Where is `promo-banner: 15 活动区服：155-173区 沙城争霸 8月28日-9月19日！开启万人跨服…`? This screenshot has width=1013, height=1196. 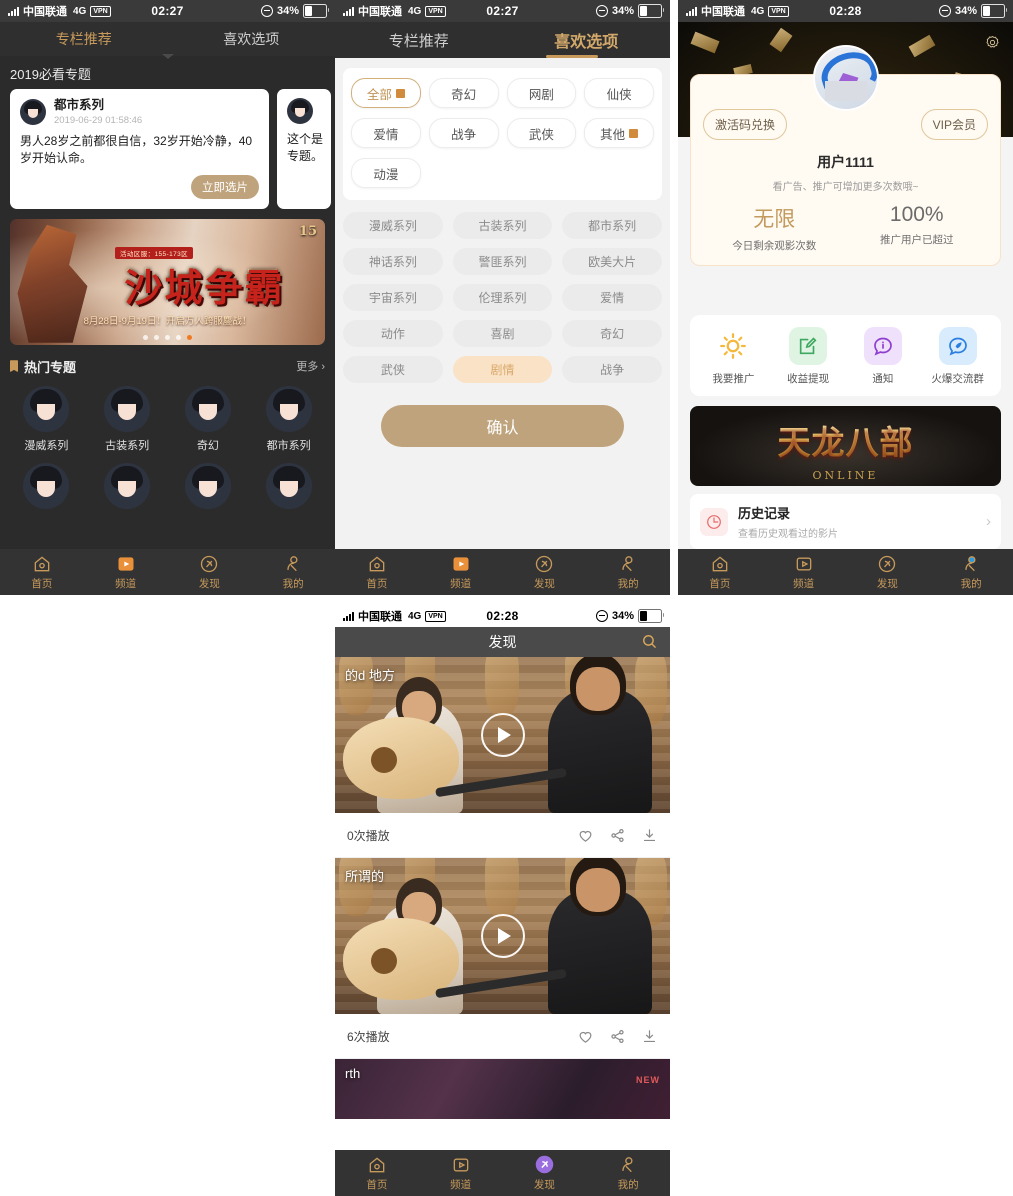
promo-banner: 15 活动区服：155-173区 沙城争霸 8月28日-9月19日！开启万人跨服… is located at coordinates (167, 281).